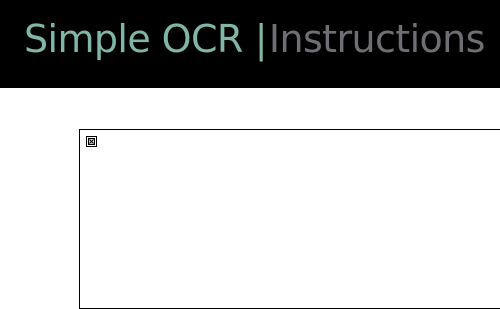  I want to click on app-title: Simple OCR, so click(133, 39).